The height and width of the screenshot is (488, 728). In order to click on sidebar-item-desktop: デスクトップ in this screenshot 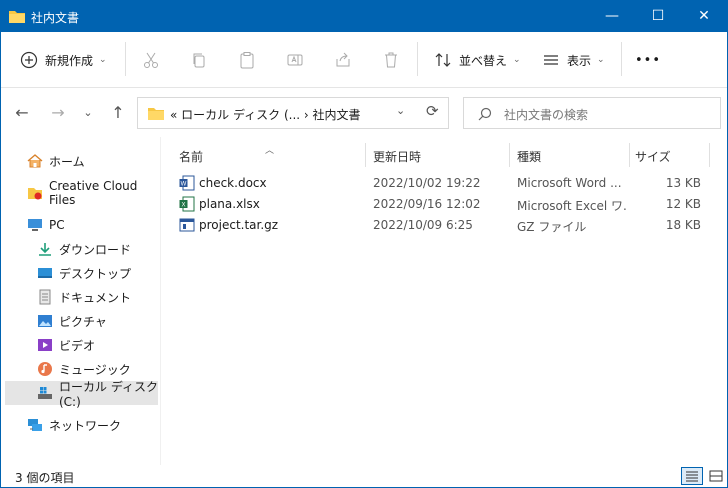, I will do `click(81, 273)`.